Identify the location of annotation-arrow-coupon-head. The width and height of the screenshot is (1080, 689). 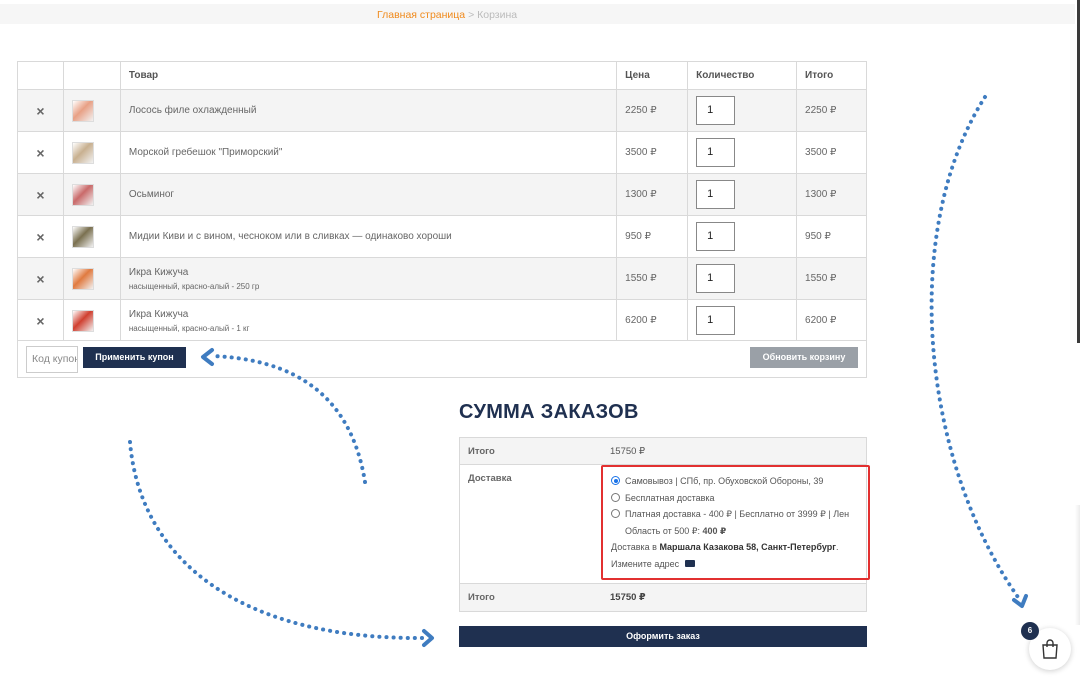
(207, 357).